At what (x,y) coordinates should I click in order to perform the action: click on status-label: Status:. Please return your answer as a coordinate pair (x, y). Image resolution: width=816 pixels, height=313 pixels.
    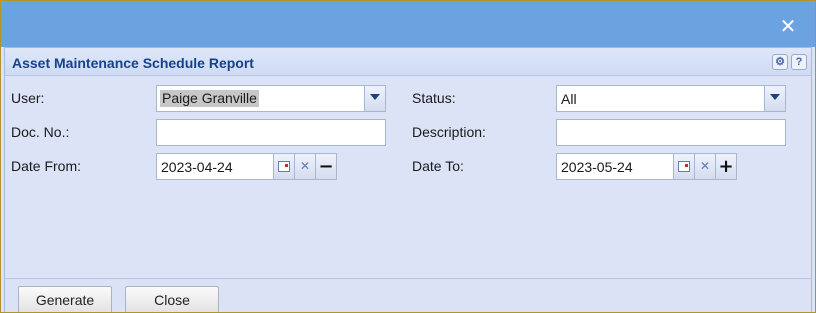
    Looking at the image, I should click on (434, 98).